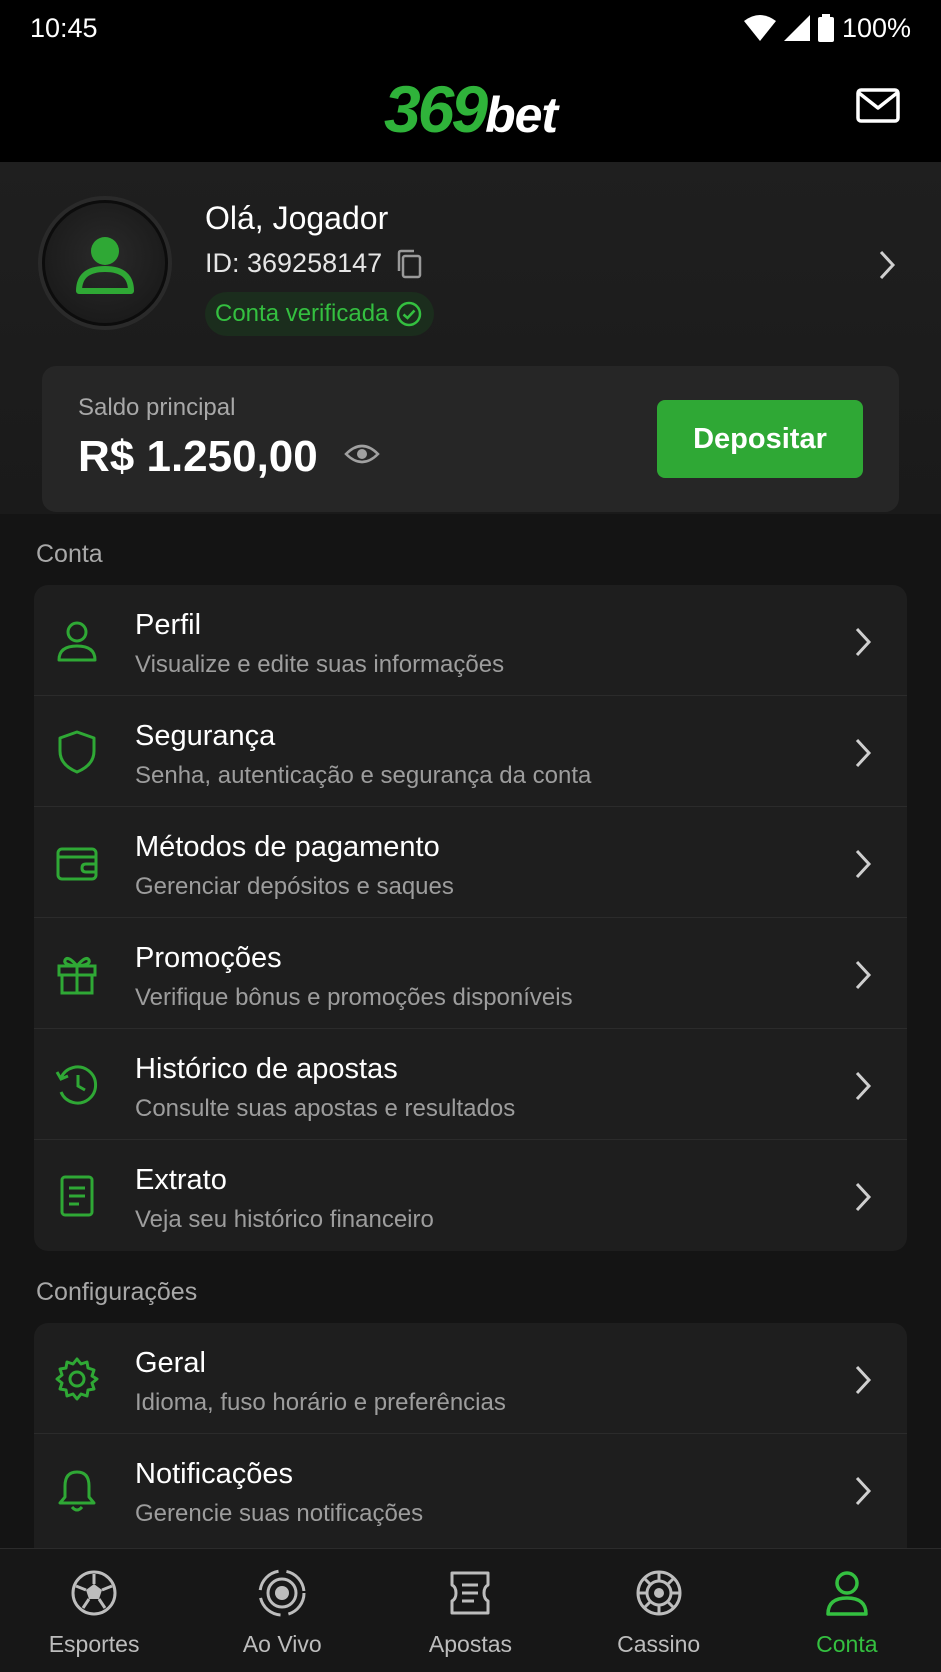  Describe the element at coordinates (94, 1593) in the screenshot. I see `soccer-ball-icon` at that location.